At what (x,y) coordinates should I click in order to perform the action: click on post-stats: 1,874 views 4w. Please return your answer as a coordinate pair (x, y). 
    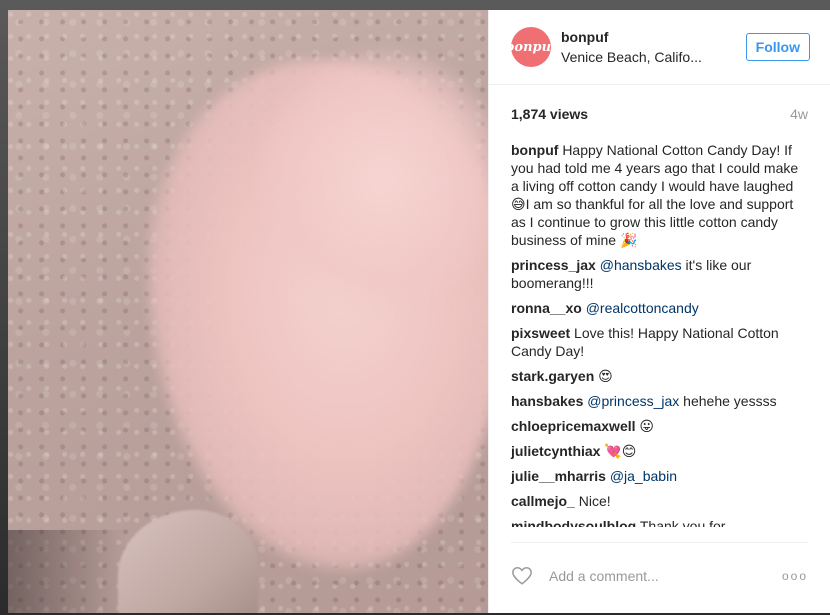
    Looking at the image, I should click on (659, 114).